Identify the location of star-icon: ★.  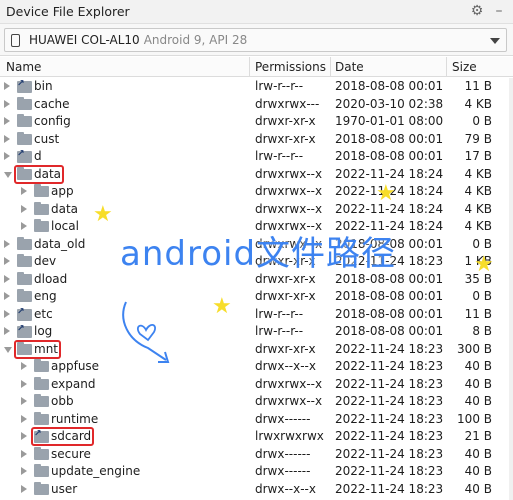
(386, 193).